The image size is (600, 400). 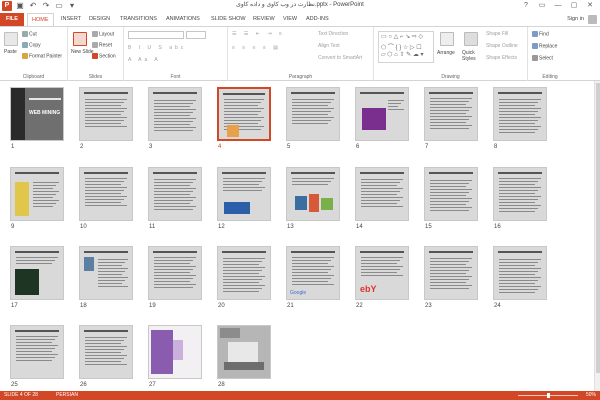 I want to click on text-direction-button: Text Direction, so click(x=333, y=34).